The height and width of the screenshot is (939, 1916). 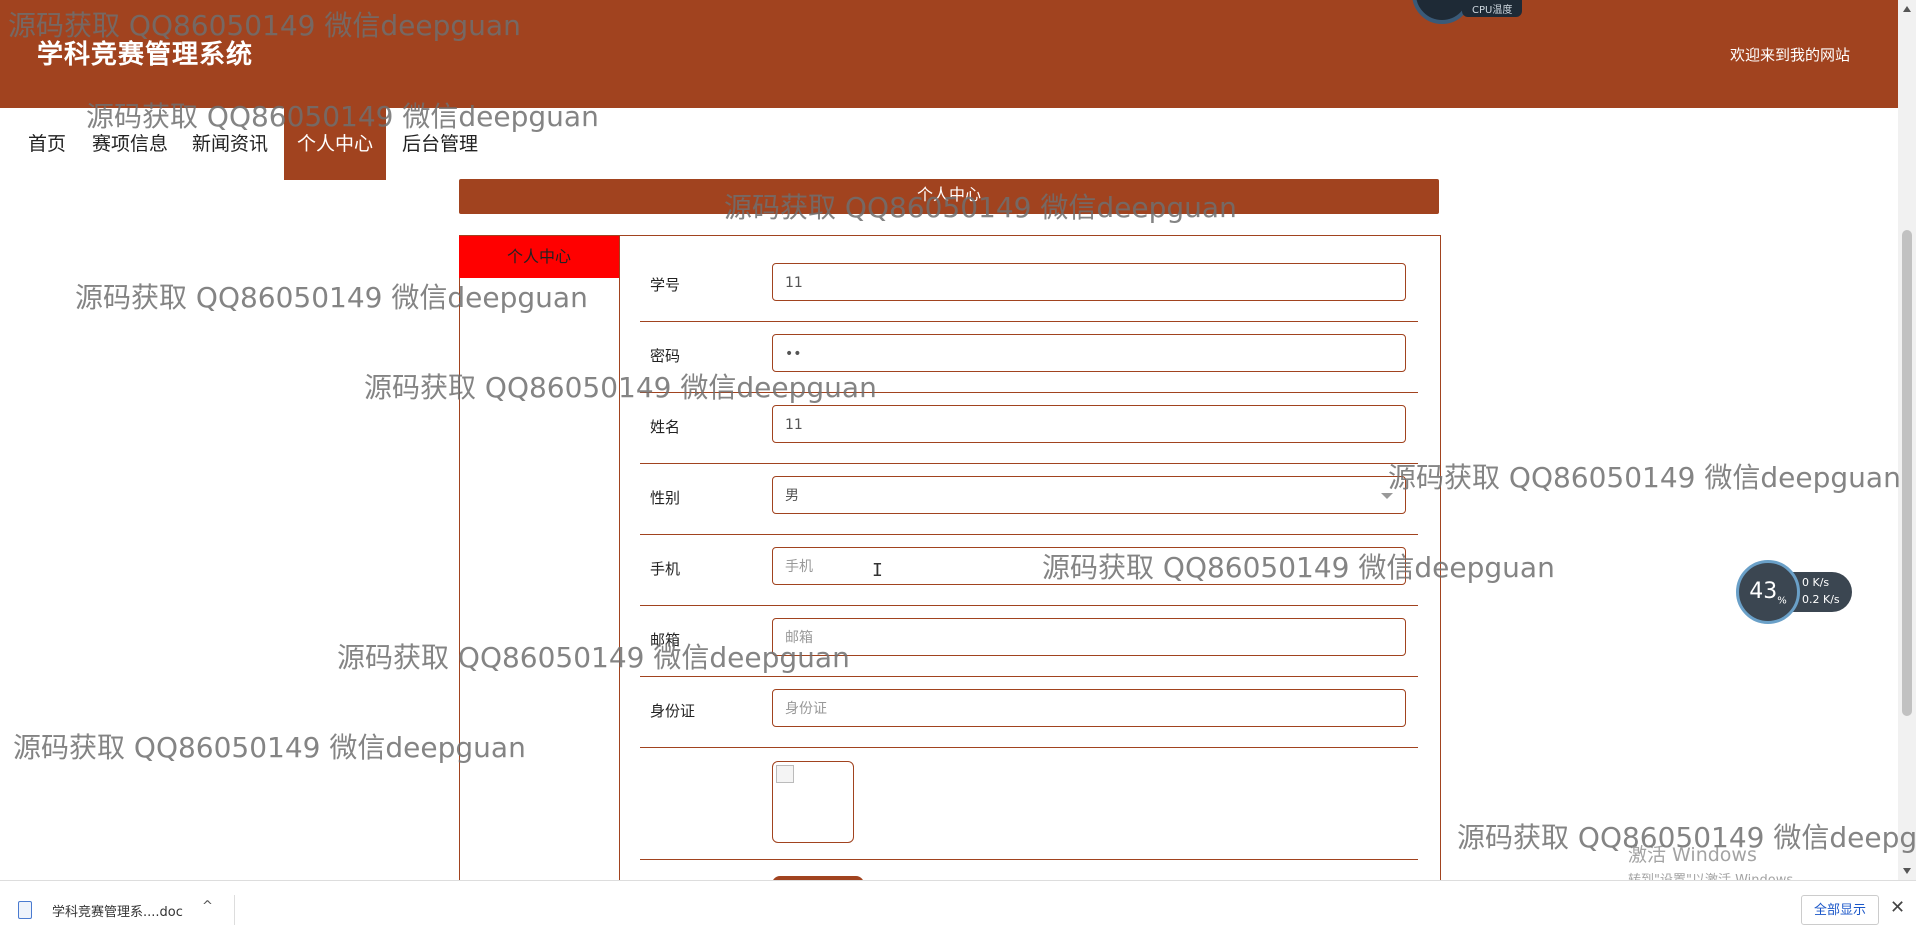 I want to click on form-row-password: 密码 ••, so click(x=1029, y=357).